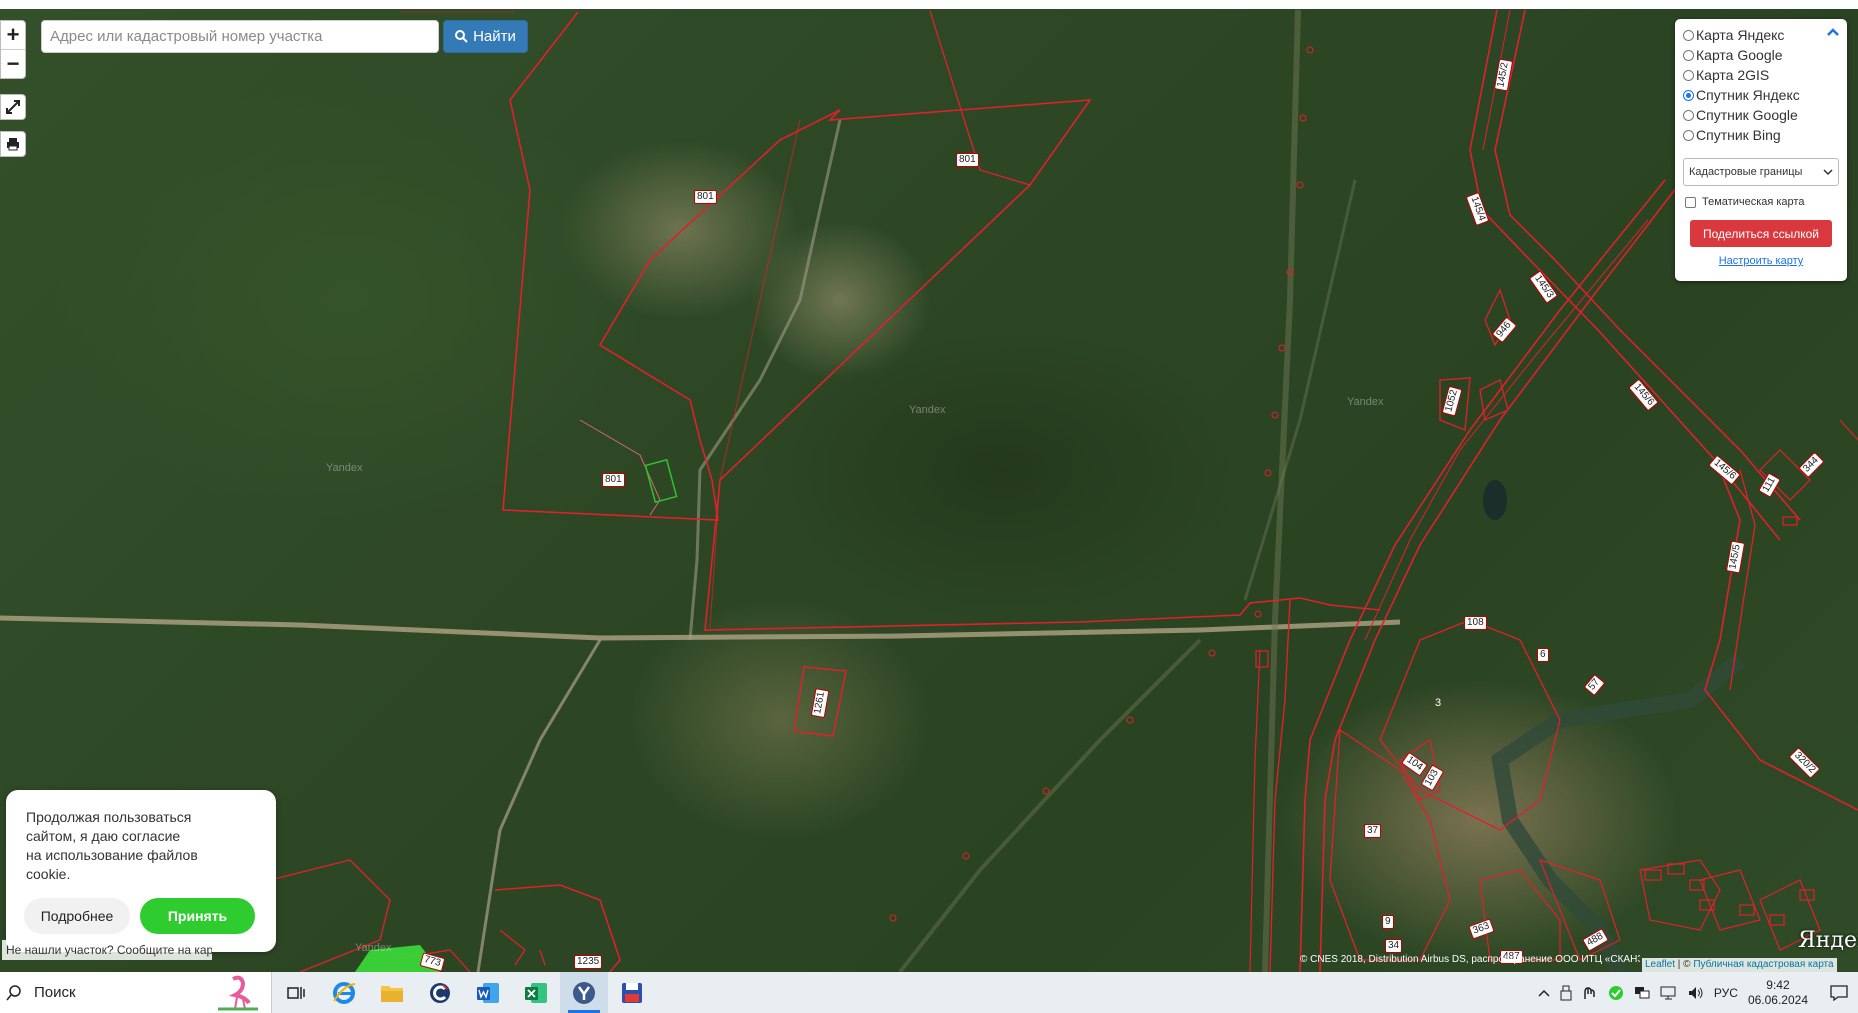 The width and height of the screenshot is (1858, 1013). I want to click on parcel-label: 34, so click(1394, 946).